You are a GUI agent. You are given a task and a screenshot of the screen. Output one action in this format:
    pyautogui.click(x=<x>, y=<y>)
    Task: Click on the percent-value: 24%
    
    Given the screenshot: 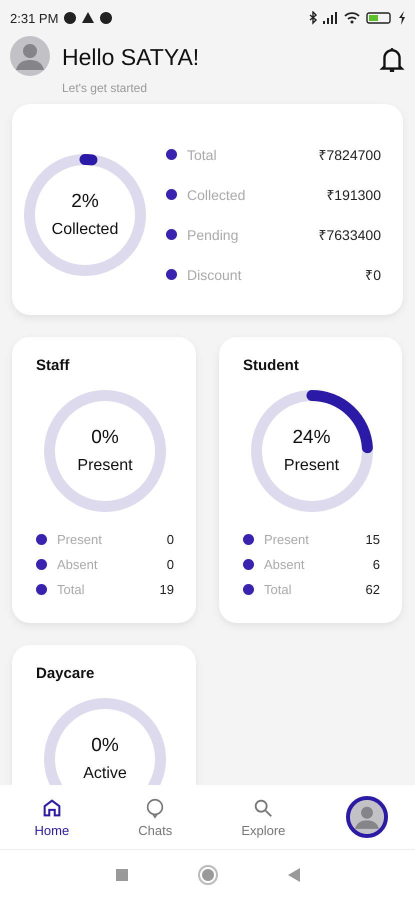 What is the action you would take?
    pyautogui.click(x=311, y=438)
    